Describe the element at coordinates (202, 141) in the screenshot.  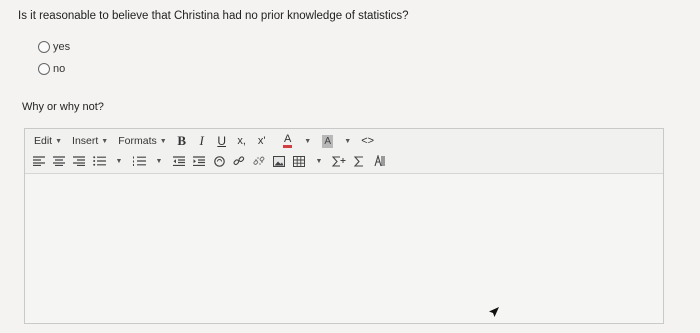
I see `italic-button: I` at that location.